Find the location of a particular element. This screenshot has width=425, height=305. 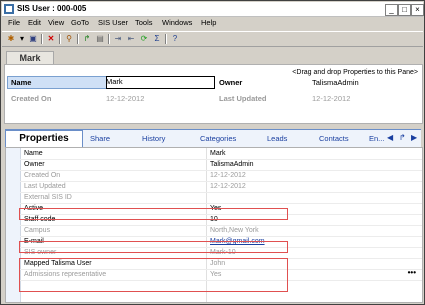

export-icon: ⇥ is located at coordinates (118, 39).